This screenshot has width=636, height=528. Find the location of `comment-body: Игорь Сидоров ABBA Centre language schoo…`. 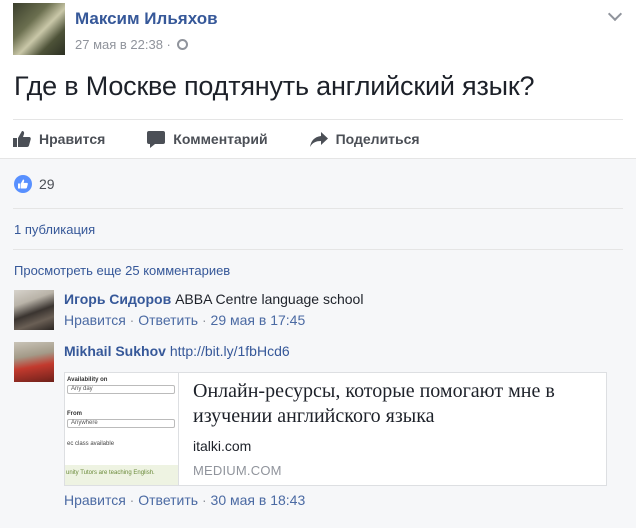

comment-body: Игорь Сидоров ABBA Centre language schoo… is located at coordinates (213, 309).